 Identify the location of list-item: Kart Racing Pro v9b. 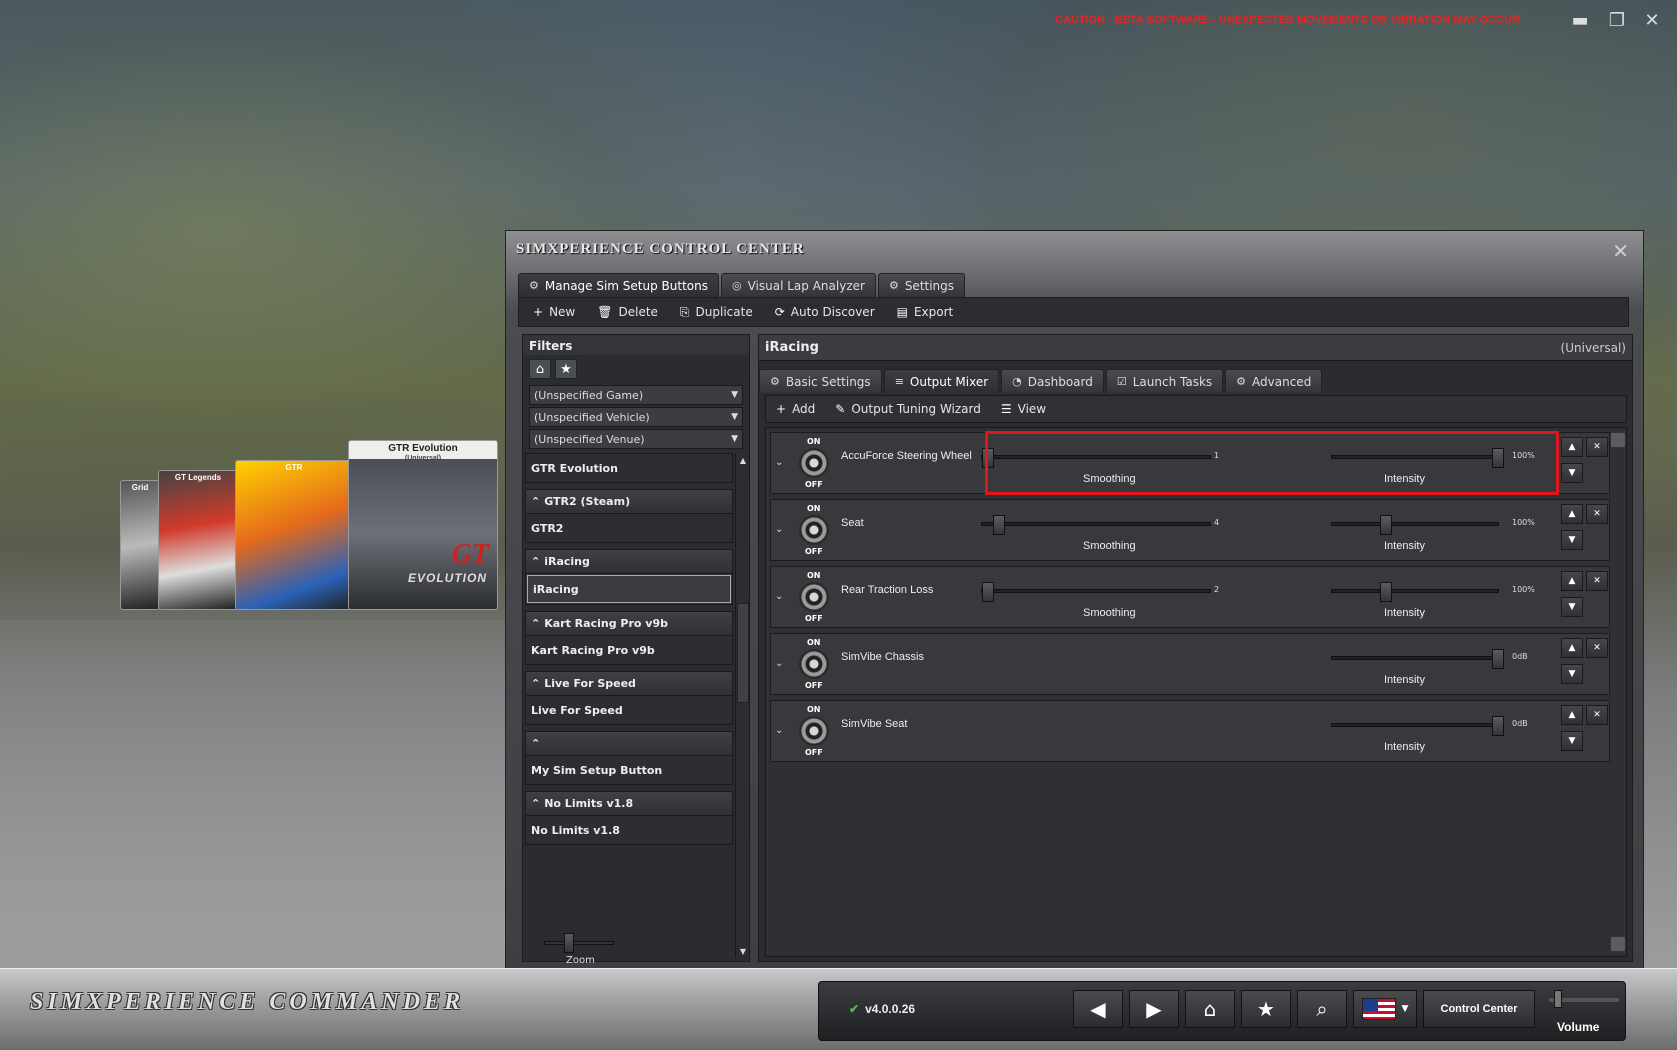
(629, 650).